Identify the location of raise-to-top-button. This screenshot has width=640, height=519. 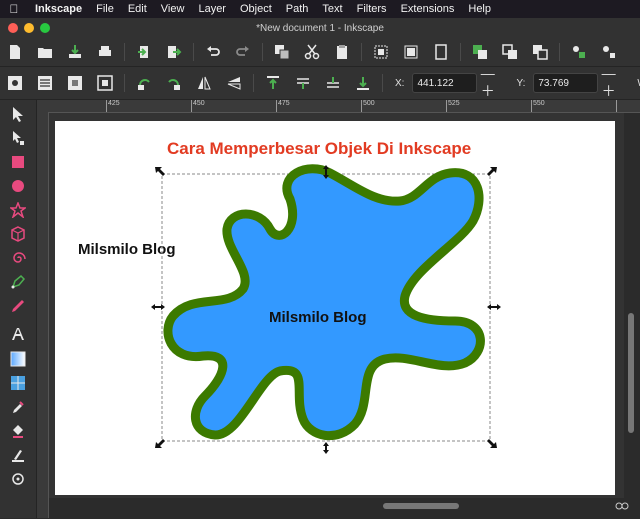
(273, 83).